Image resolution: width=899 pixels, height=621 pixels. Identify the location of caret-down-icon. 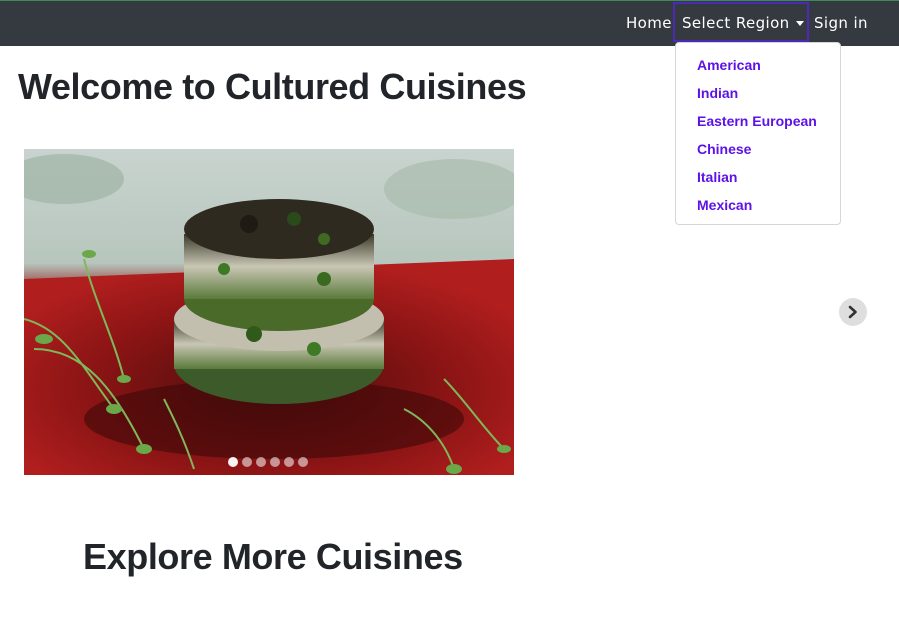
(799, 23).